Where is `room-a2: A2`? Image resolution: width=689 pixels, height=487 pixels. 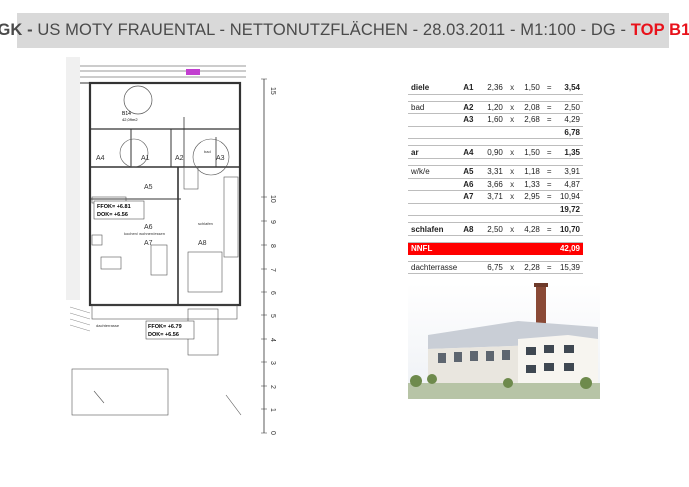 room-a2: A2 is located at coordinates (179, 158).